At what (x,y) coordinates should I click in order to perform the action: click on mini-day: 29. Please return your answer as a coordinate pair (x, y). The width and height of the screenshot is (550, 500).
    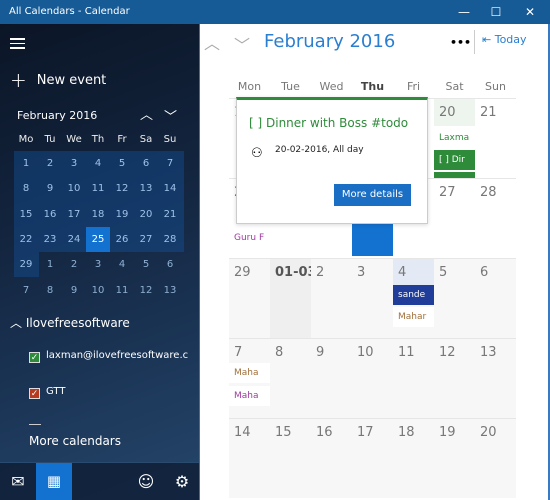
    Looking at the image, I should click on (26, 264).